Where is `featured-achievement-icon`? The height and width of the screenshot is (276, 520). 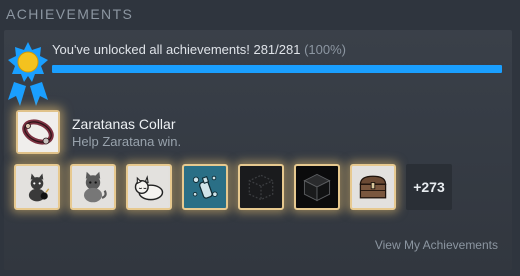
featured-achievement-icon is located at coordinates (38, 132).